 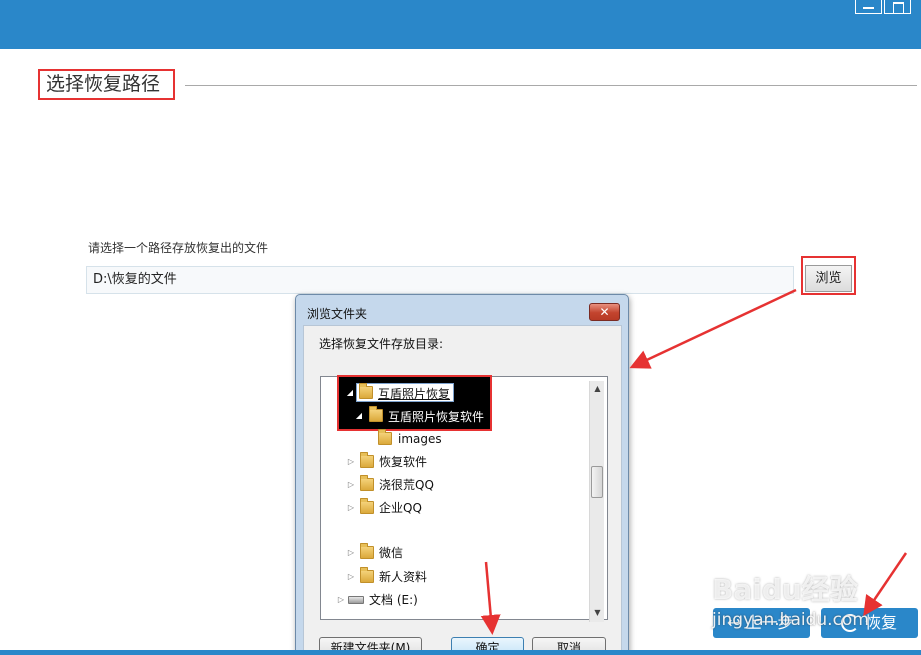 I want to click on close-button: ✕, so click(x=604, y=312).